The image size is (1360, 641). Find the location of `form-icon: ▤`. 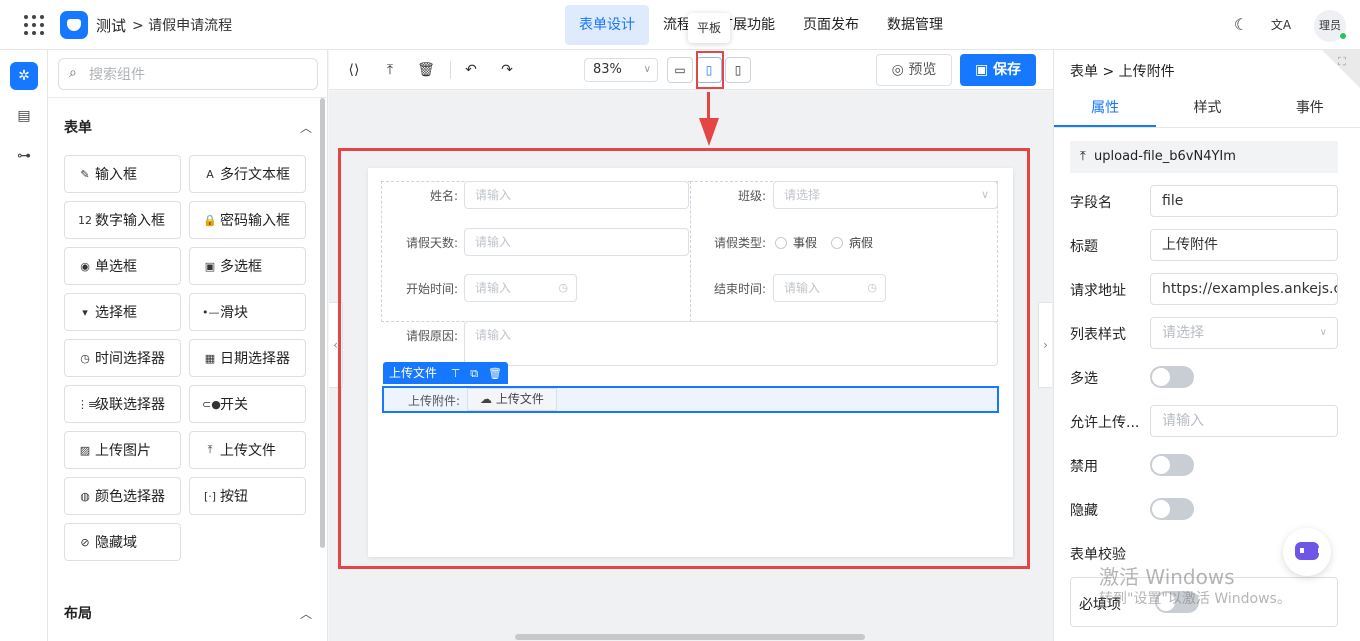

form-icon: ▤ is located at coordinates (24, 116).